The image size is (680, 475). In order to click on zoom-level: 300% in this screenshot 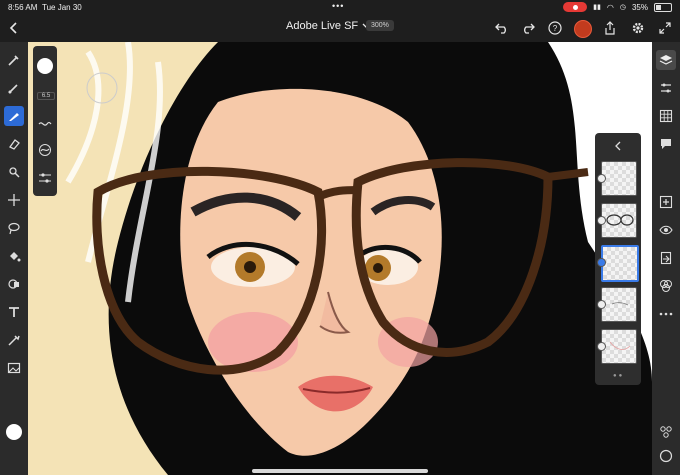, I will do `click(380, 25)`.